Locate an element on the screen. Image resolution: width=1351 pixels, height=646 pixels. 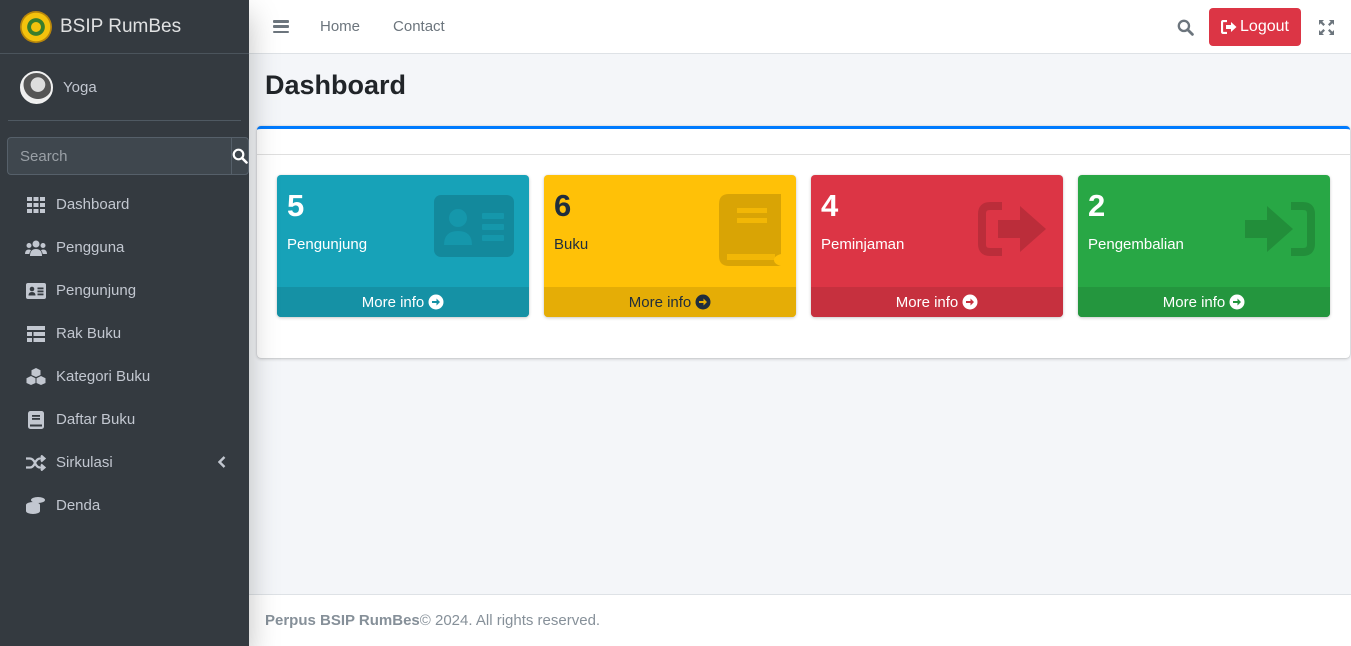
nav-link-home: Home is located at coordinates (340, 26).